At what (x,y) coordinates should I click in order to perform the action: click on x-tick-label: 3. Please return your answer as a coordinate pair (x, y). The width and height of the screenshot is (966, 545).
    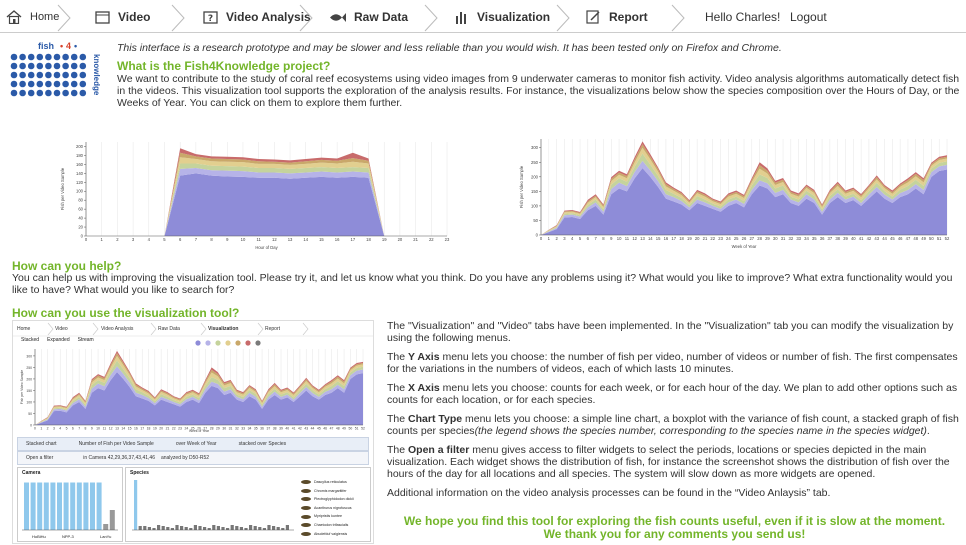
    Looking at the image, I should click on (133, 239).